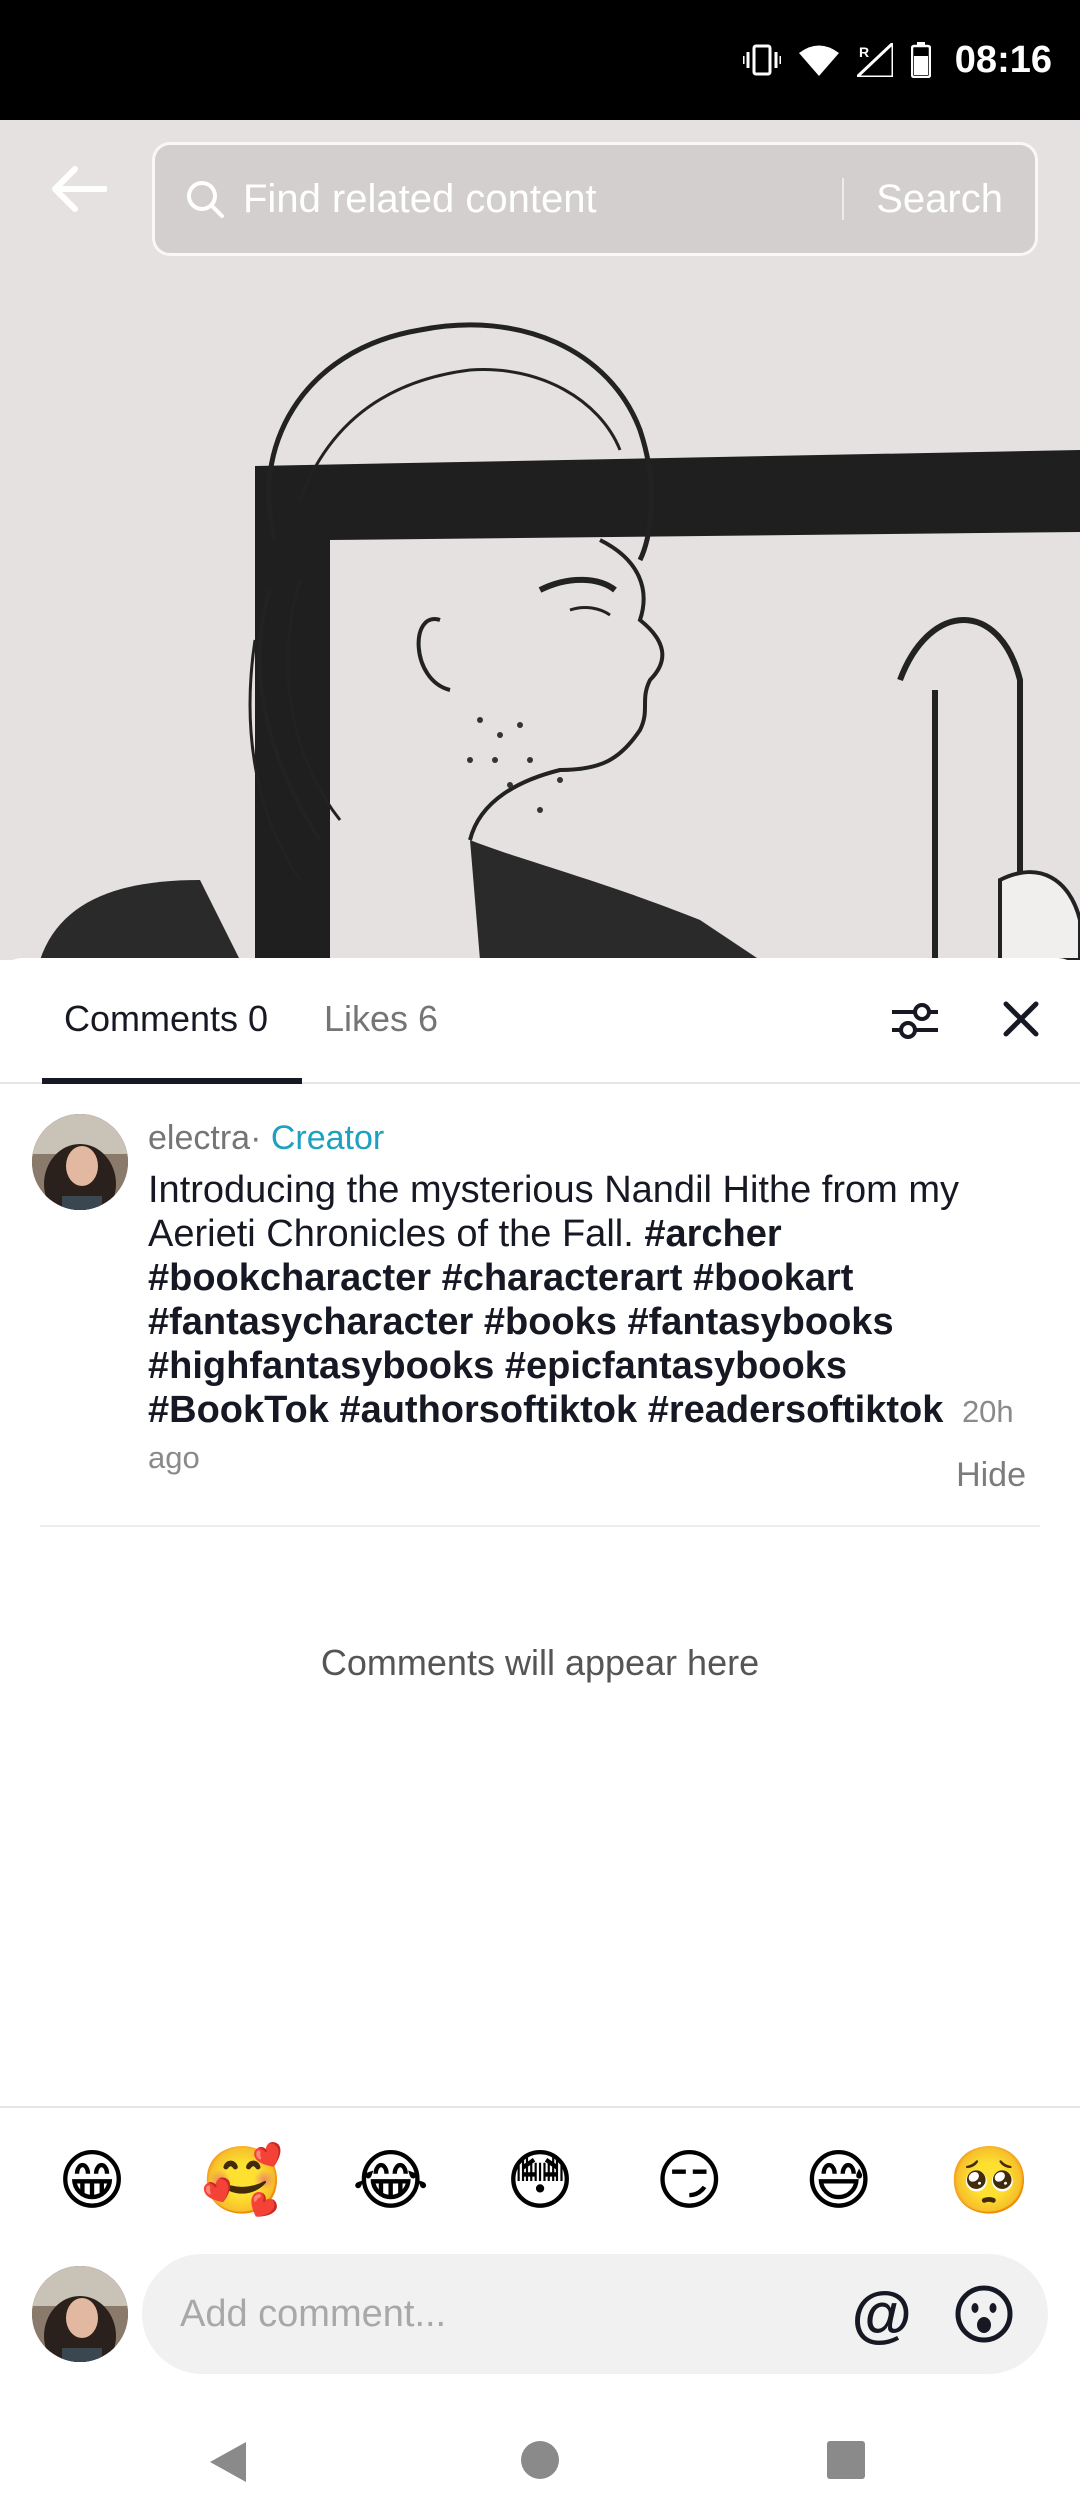 The width and height of the screenshot is (1080, 2520). I want to click on emoji-picker-icon, so click(984, 2314).